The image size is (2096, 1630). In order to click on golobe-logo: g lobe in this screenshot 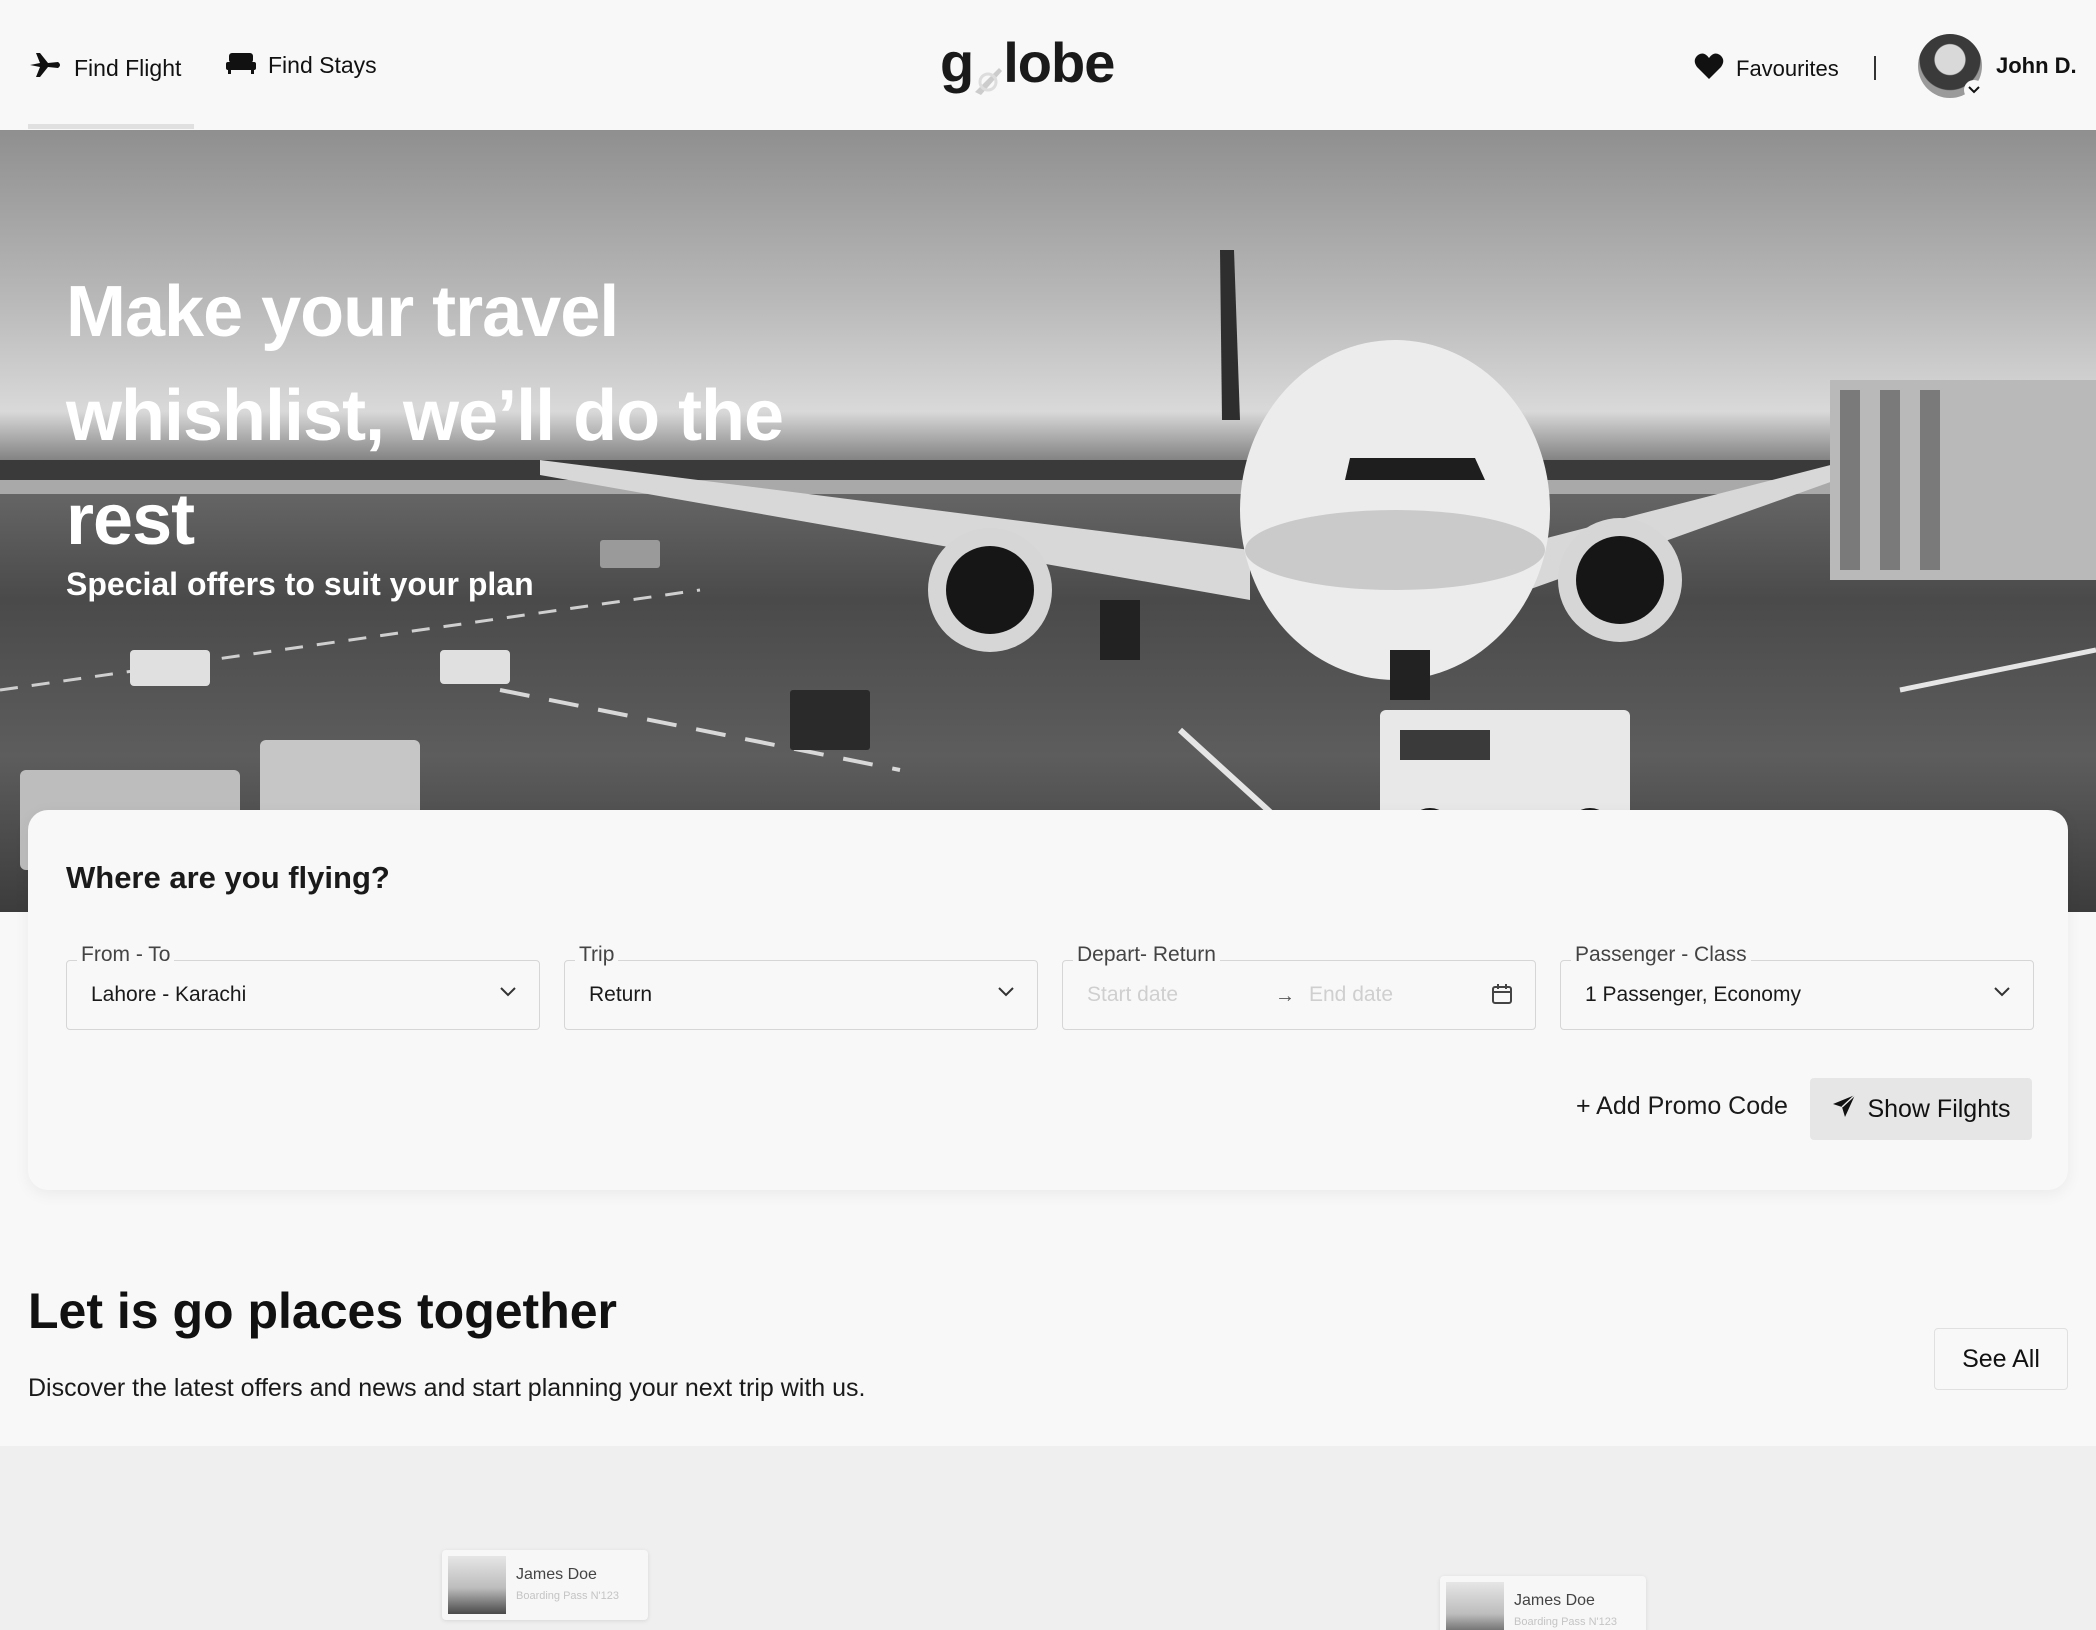, I will do `click(1027, 62)`.